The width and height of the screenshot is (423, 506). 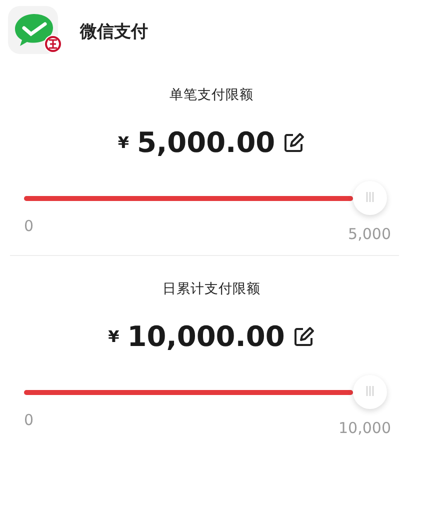 What do you see at coordinates (211, 289) in the screenshot?
I see `limit-title: 日累计支付限额` at bounding box center [211, 289].